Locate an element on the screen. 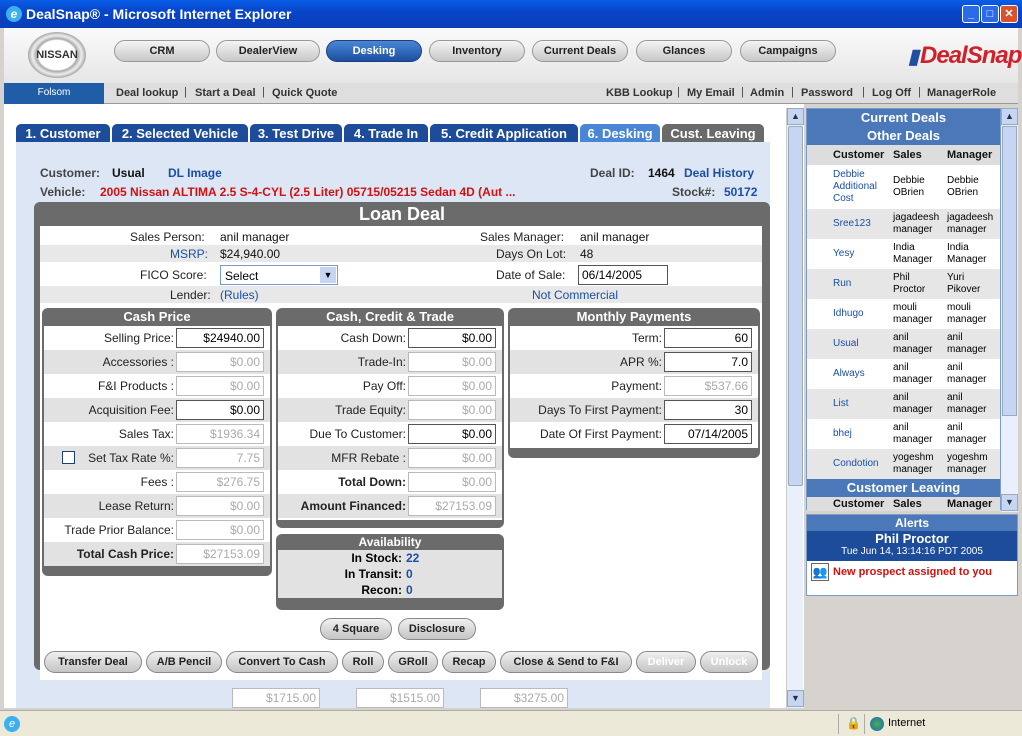  term-input: 60 is located at coordinates (708, 338).